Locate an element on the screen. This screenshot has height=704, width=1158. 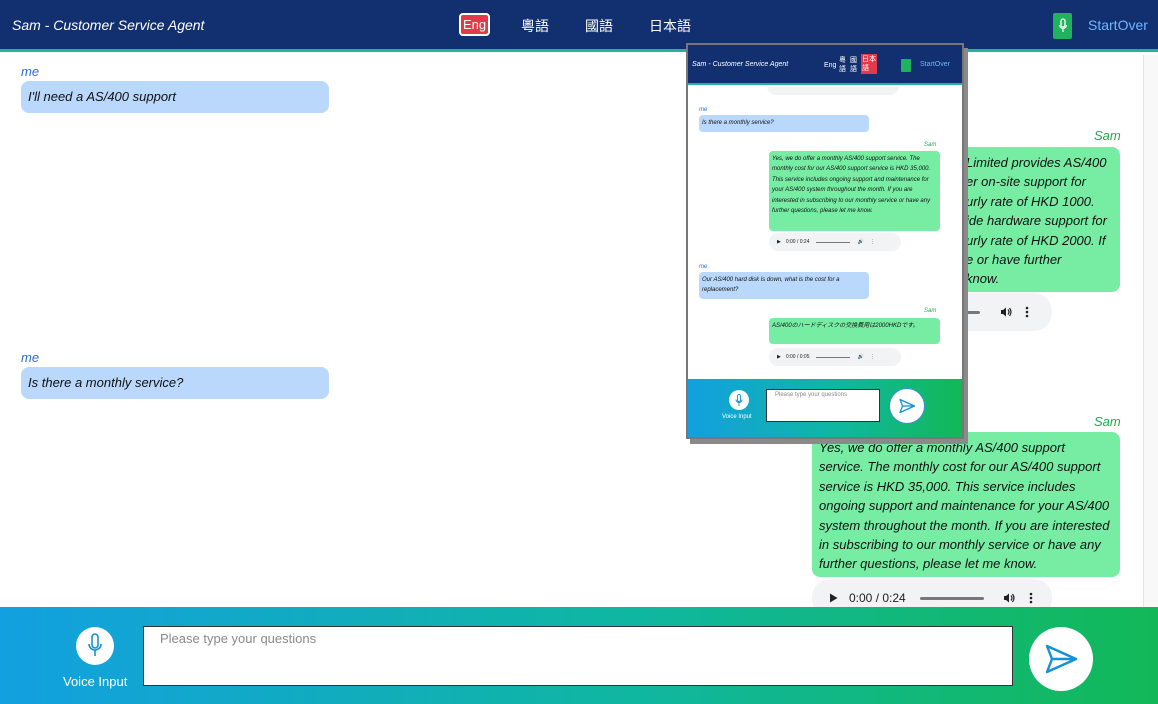
thumb-bot-bubble: AS/400のハードディスクの交換費用は2000HKDです。 is located at coordinates (854, 331).